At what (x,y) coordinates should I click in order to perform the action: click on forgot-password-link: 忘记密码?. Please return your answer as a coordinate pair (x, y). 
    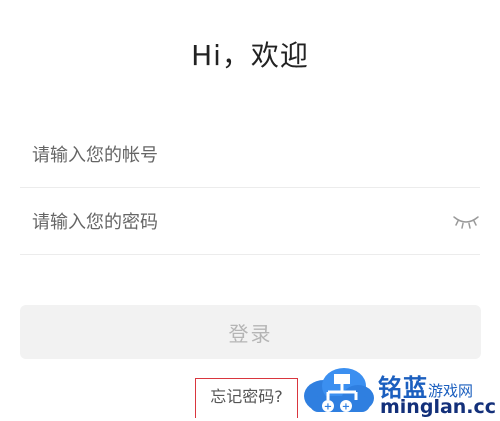
    Looking at the image, I should click on (246, 398).